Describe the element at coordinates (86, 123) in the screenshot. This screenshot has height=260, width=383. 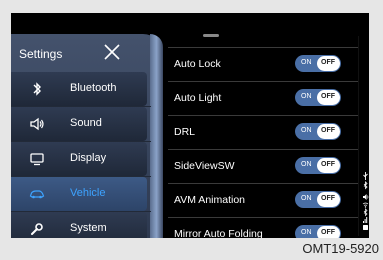
I see `sidebar-item-label: Sound` at that location.